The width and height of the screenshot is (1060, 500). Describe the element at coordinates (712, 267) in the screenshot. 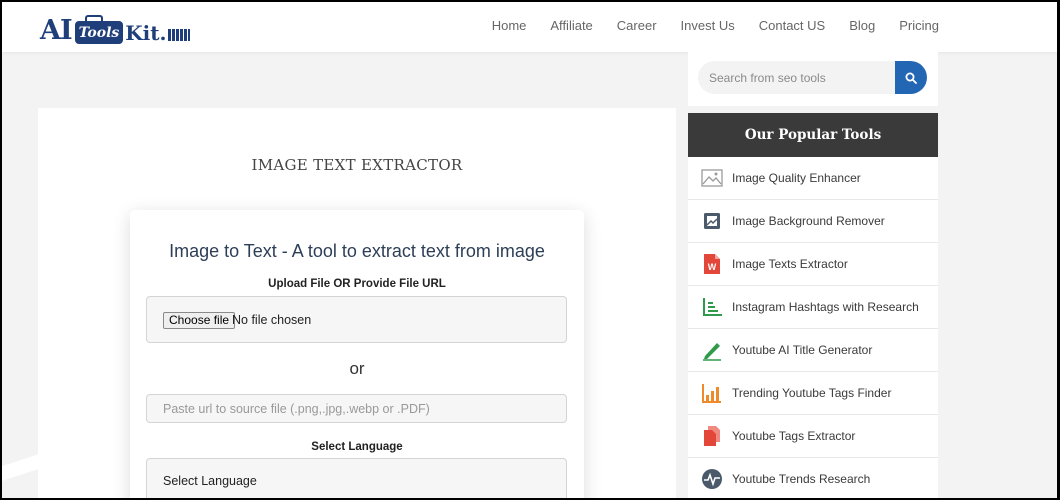

I see `svg-text: W` at that location.